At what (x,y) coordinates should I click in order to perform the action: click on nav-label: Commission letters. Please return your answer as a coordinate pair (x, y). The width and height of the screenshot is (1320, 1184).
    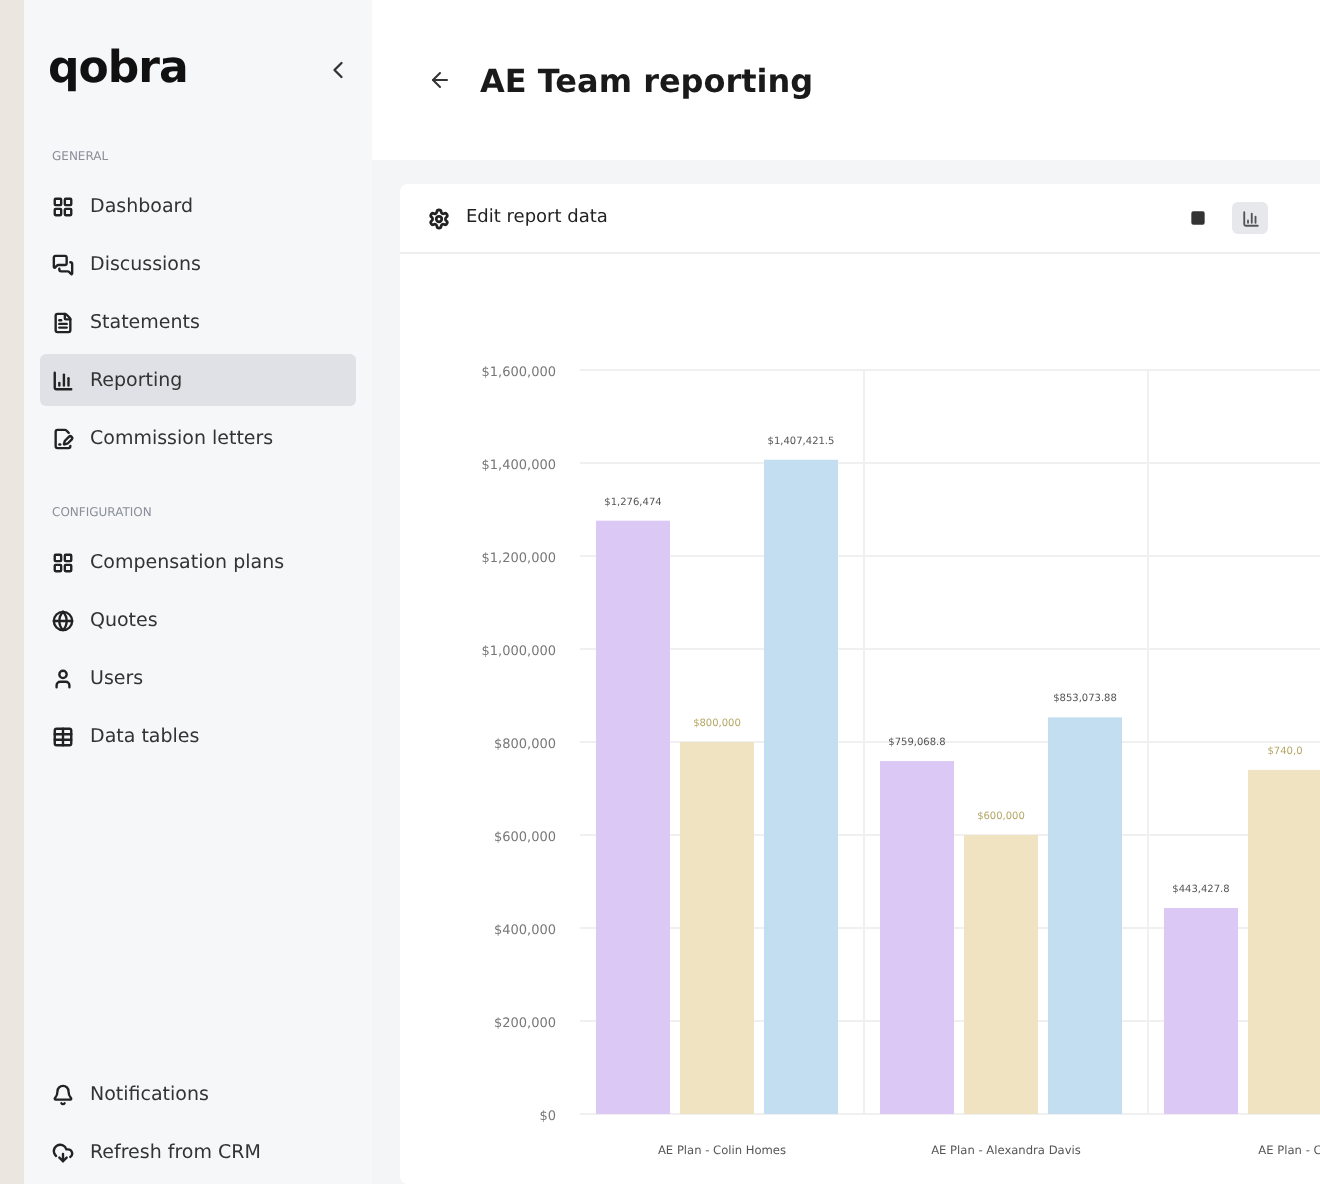
    Looking at the image, I should click on (182, 438).